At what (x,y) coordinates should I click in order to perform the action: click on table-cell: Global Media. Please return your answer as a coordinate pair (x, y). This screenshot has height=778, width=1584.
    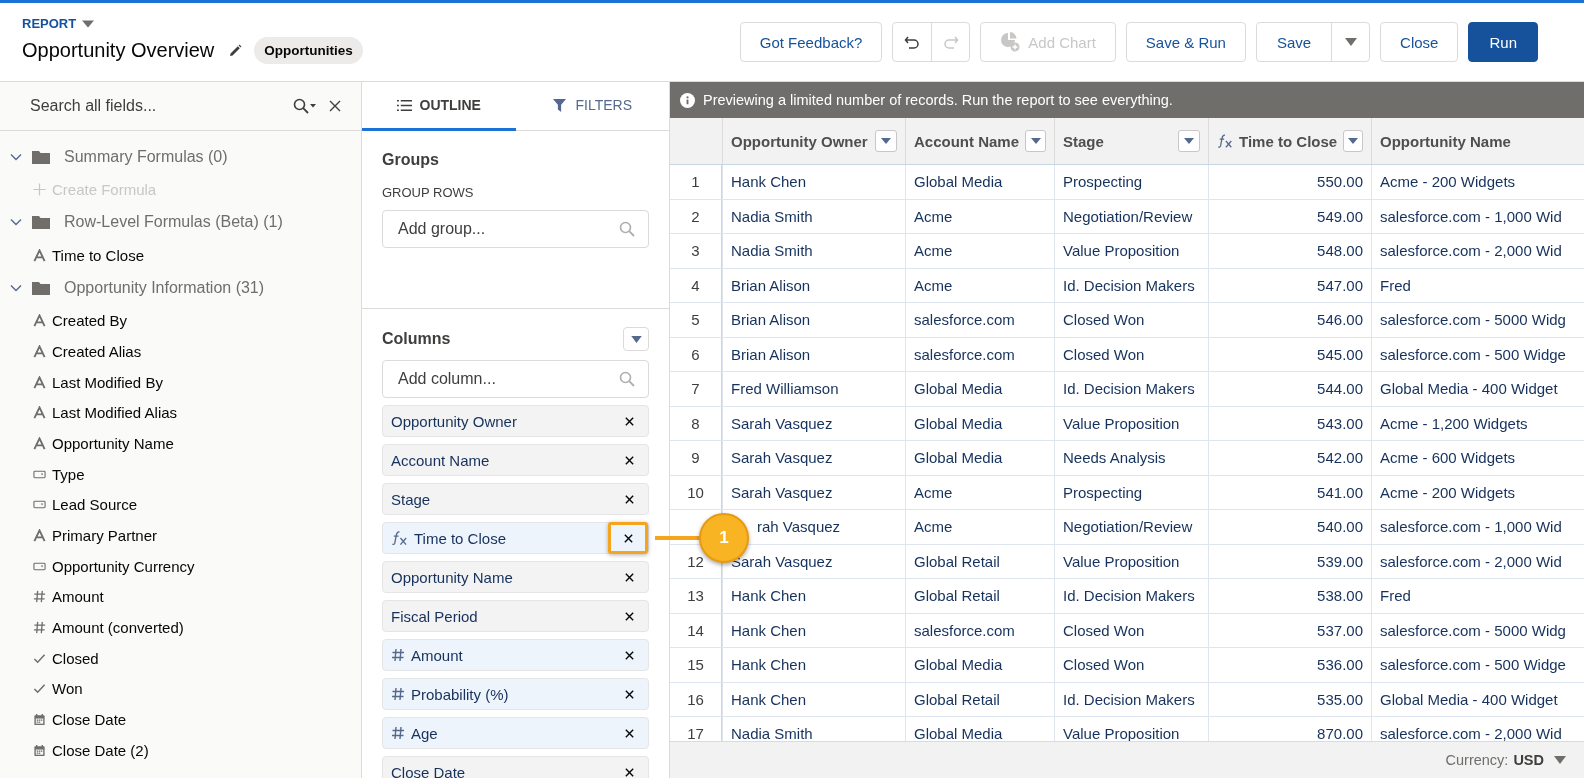
    Looking at the image, I should click on (958, 389).